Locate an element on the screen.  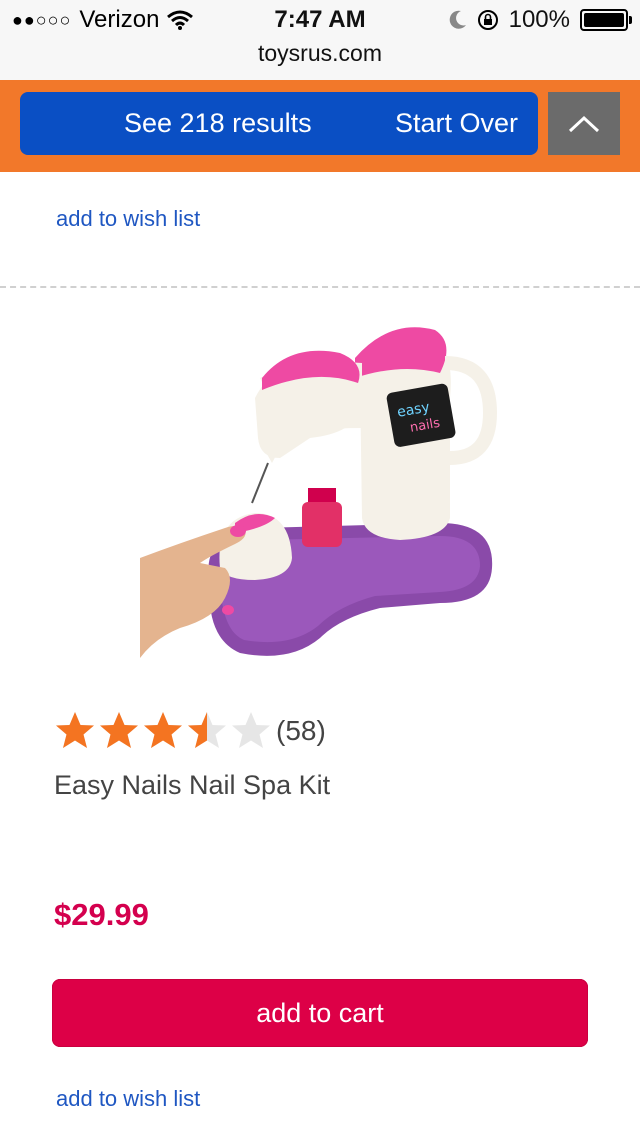
battery-icon is located at coordinates (606, 20).